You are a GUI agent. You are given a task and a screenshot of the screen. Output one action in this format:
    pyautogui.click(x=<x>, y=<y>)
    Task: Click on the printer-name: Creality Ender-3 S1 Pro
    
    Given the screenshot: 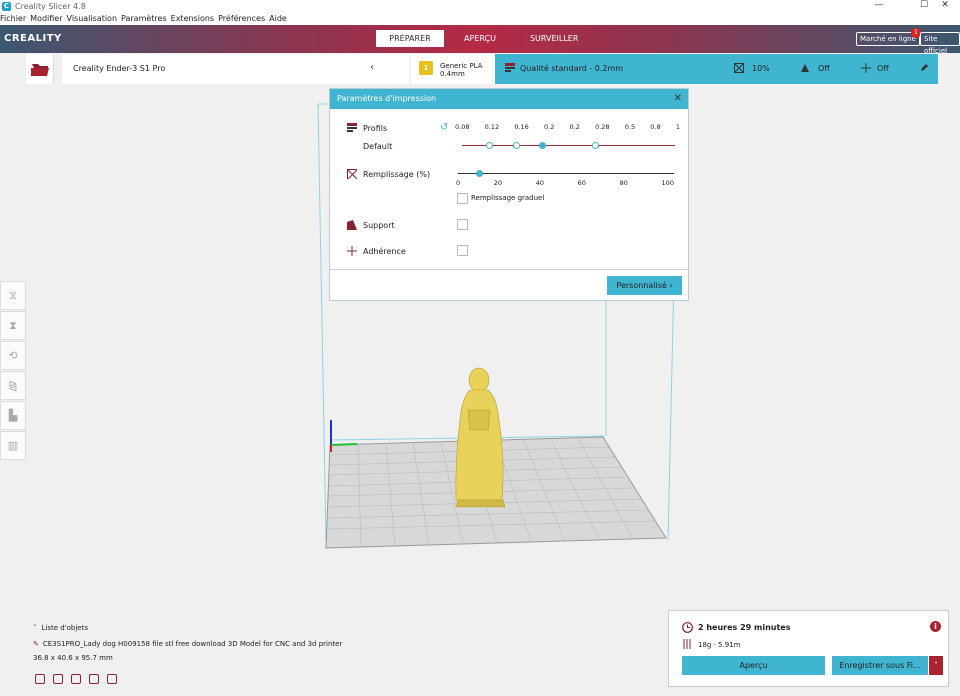 What is the action you would take?
    pyautogui.click(x=119, y=68)
    